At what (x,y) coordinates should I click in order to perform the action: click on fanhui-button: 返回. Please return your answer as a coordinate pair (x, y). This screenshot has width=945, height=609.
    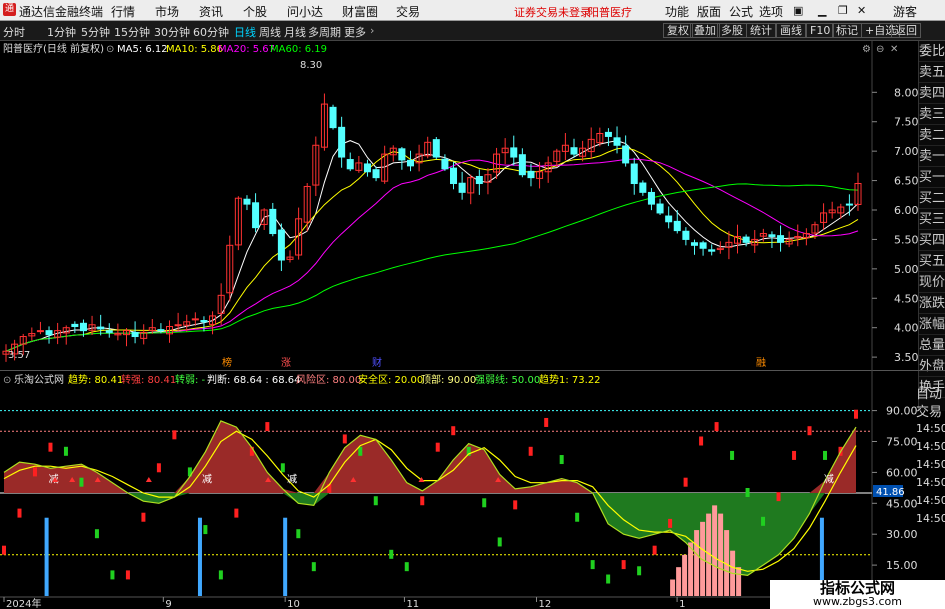
    Looking at the image, I should click on (906, 30).